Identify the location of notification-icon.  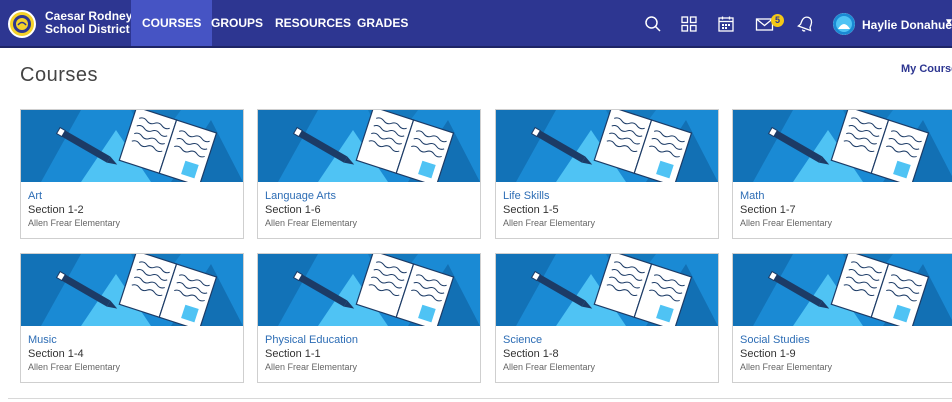
(806, 24).